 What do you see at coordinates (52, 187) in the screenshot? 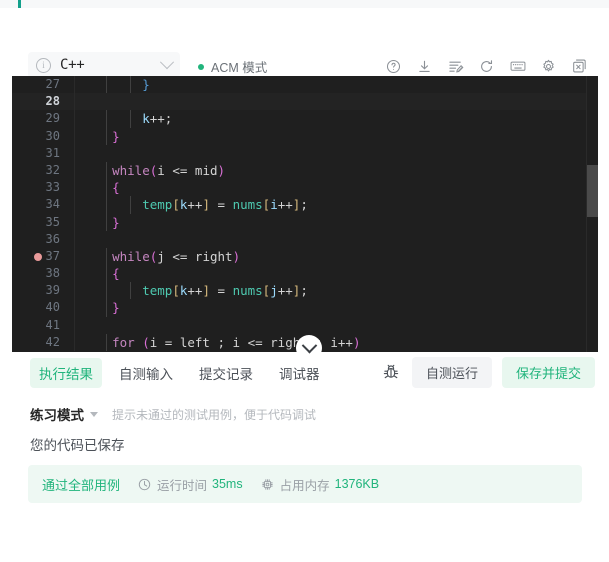
I see `line-number: 33` at bounding box center [52, 187].